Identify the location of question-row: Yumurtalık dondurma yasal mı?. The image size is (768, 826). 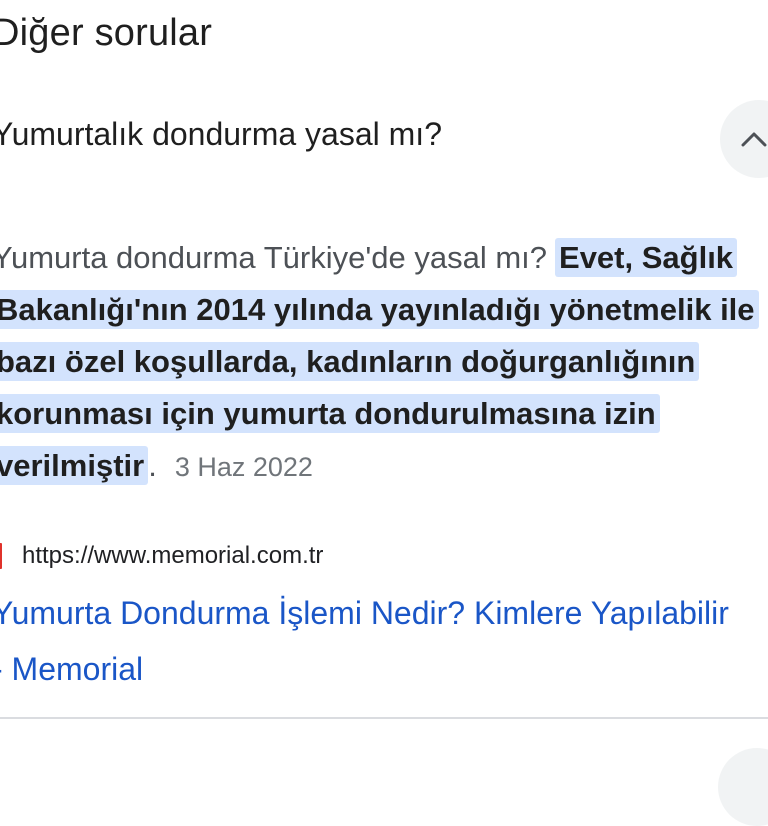
(384, 139).